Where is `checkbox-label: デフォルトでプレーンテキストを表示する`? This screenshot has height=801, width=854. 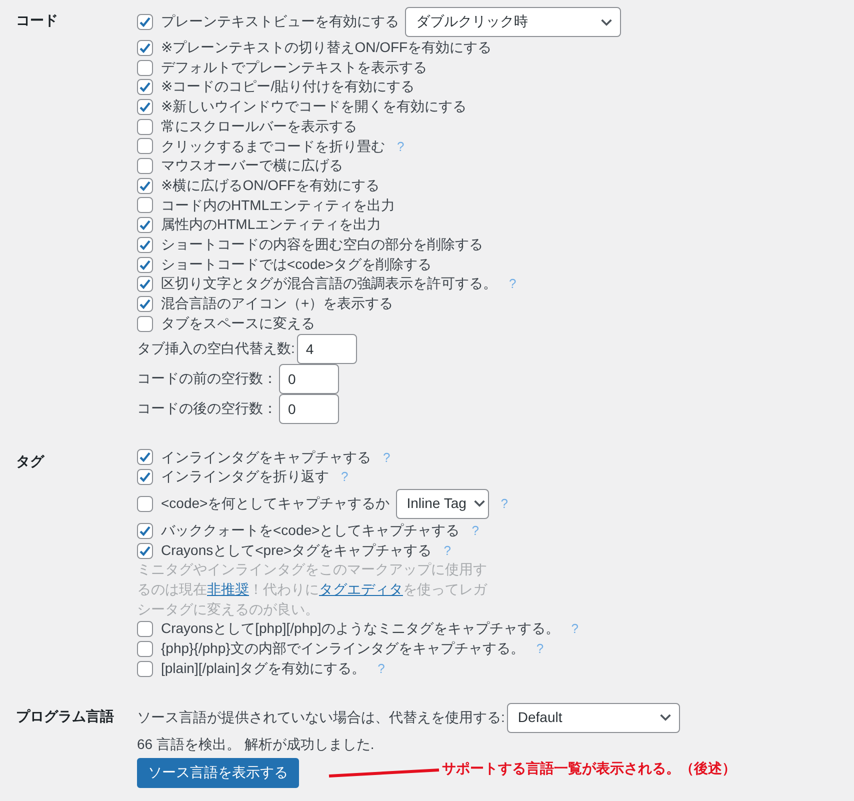 checkbox-label: デフォルトでプレーンテキストを表示する is located at coordinates (294, 67).